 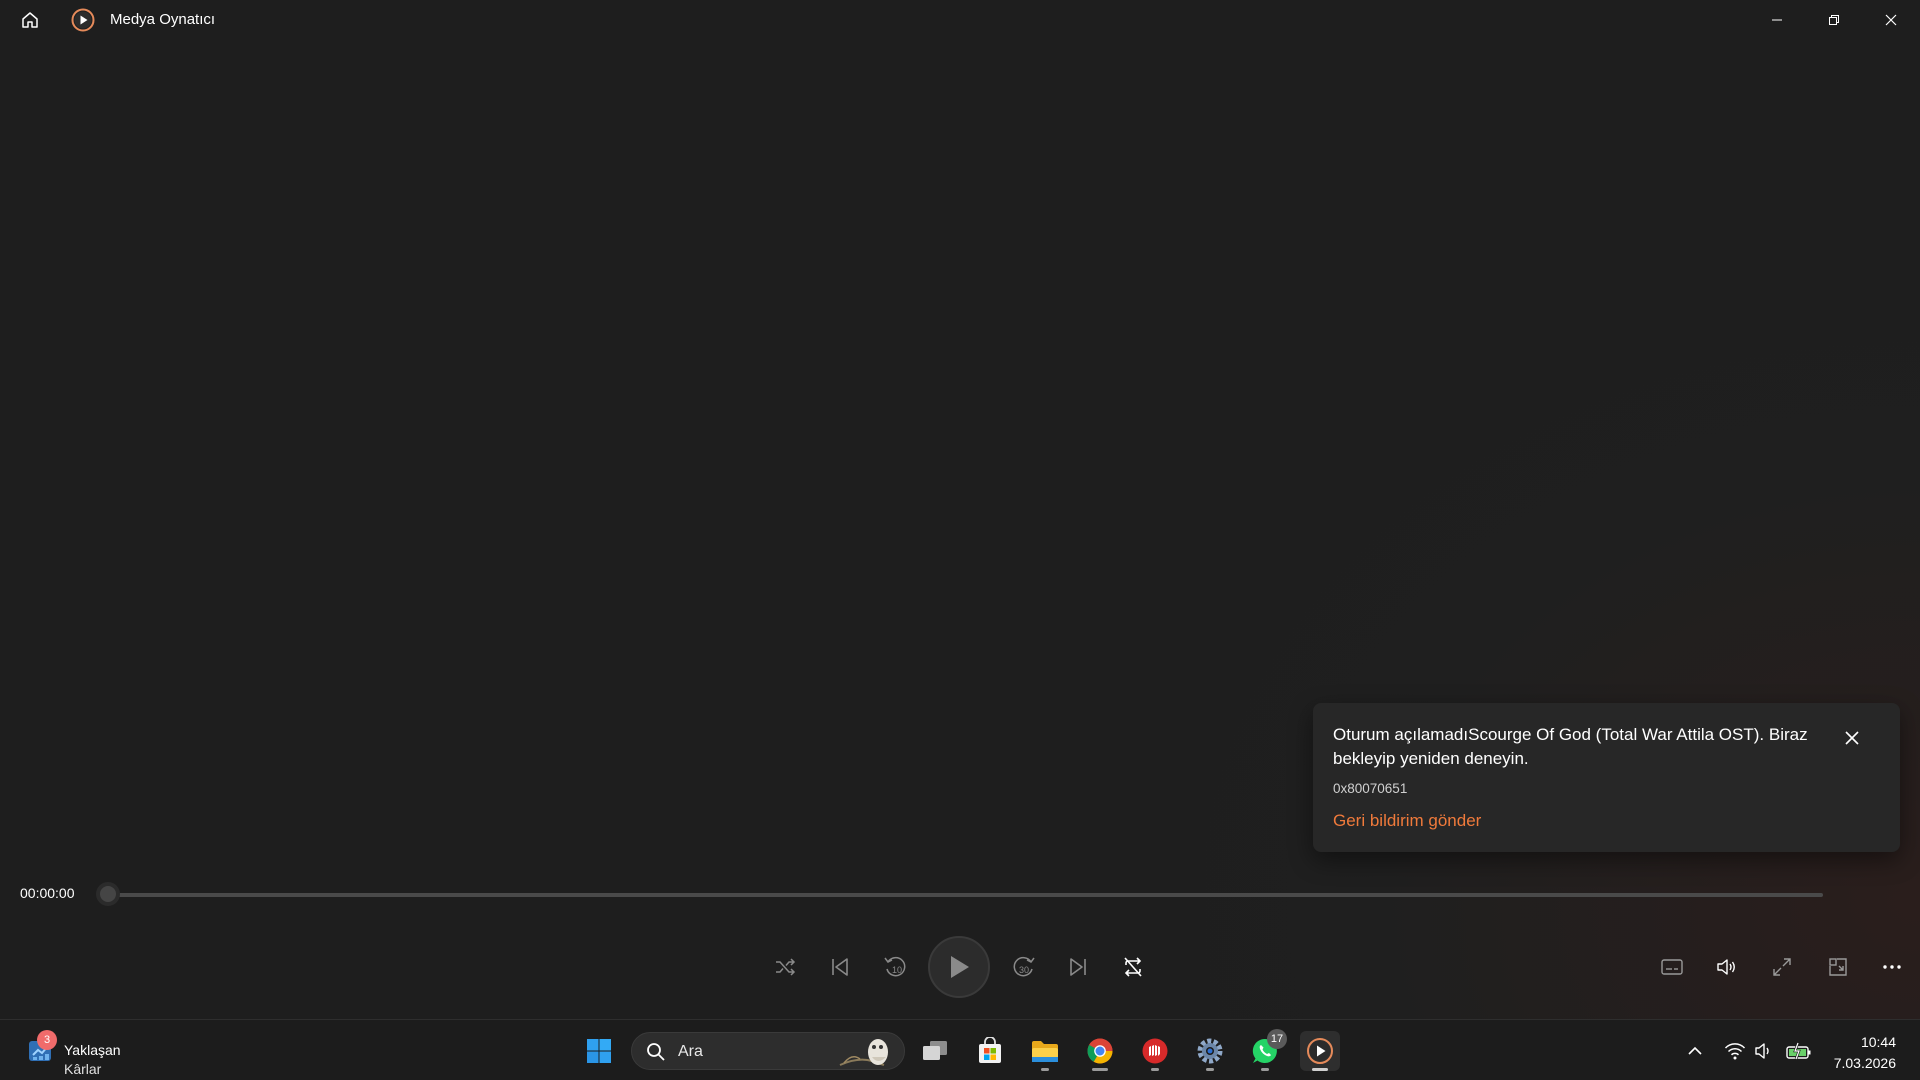 I want to click on search-icon, so click(x=656, y=1054).